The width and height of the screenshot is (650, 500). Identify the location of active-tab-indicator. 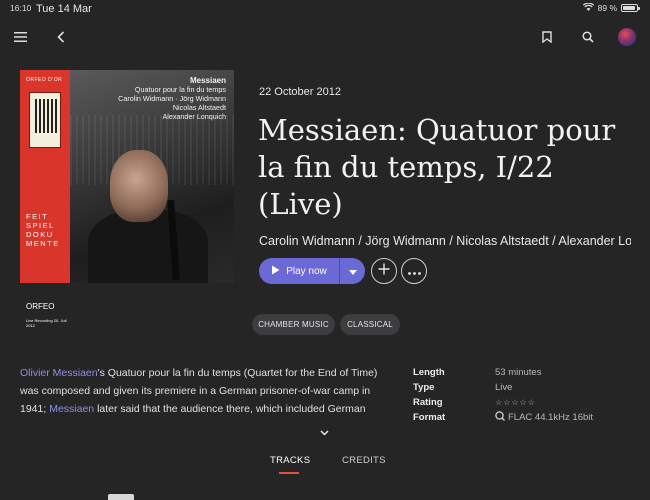
(289, 473).